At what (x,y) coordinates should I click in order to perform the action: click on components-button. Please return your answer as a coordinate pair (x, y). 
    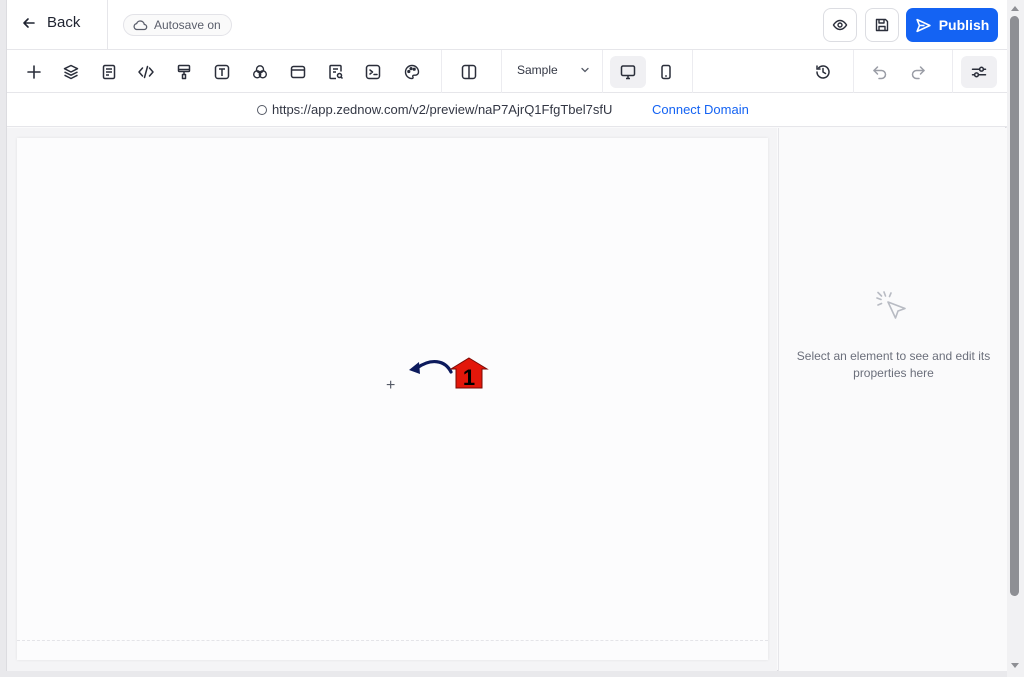
    Looking at the image, I should click on (260, 72).